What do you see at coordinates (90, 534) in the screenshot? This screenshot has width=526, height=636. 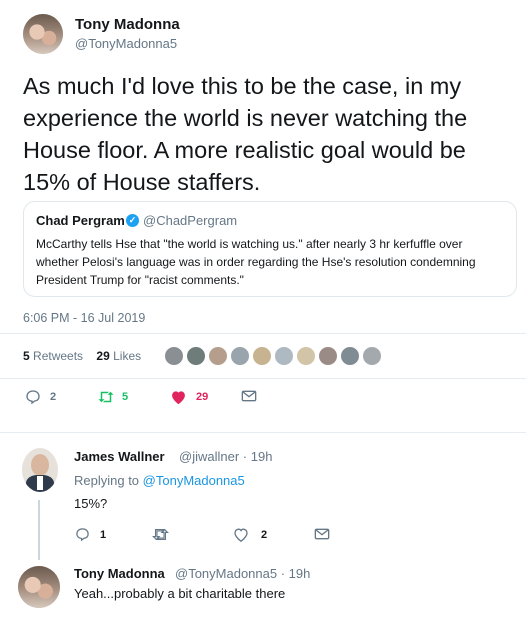 I see `reply-reply-button: 1` at bounding box center [90, 534].